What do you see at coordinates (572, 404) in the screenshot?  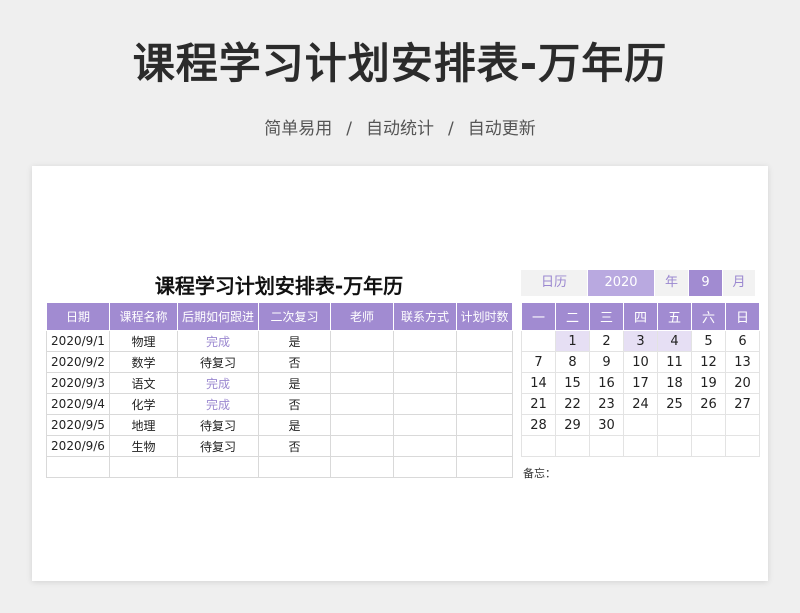 I see `calendar-day: 22` at bounding box center [572, 404].